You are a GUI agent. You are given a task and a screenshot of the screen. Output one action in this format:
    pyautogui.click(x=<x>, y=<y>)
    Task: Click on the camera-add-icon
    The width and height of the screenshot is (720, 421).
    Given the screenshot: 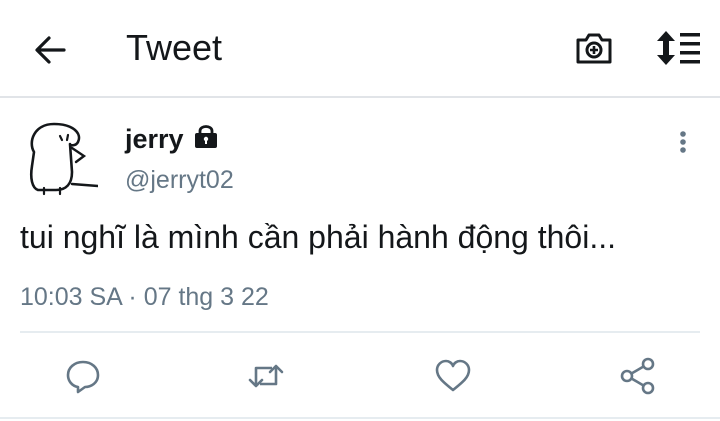 What is the action you would take?
    pyautogui.click(x=594, y=48)
    